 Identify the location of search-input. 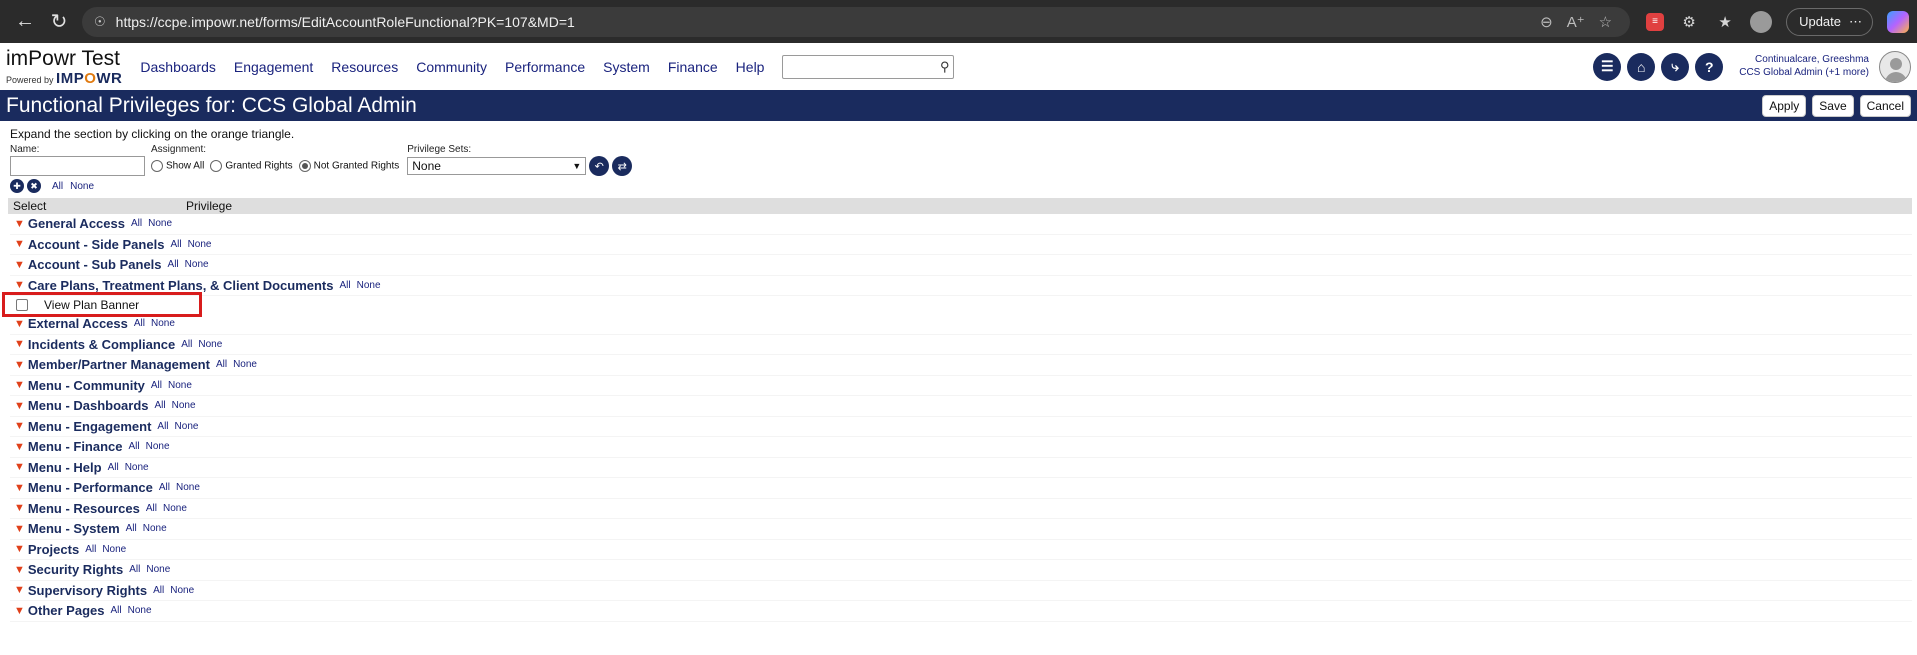
(868, 66).